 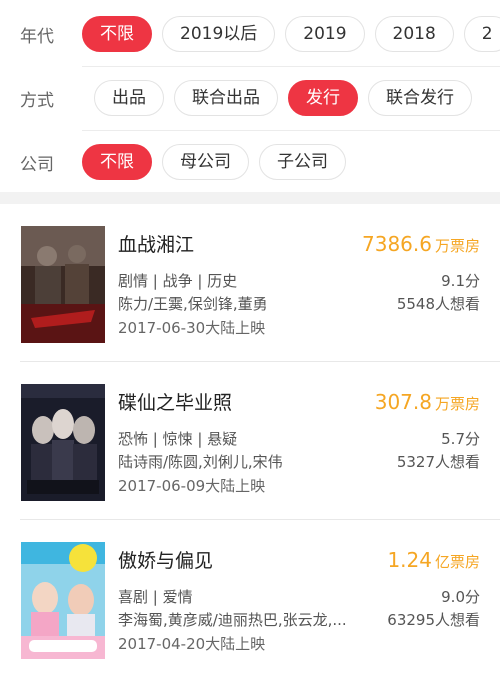 What do you see at coordinates (325, 34) in the screenshot?
I see `chip-era-2019: 2019` at bounding box center [325, 34].